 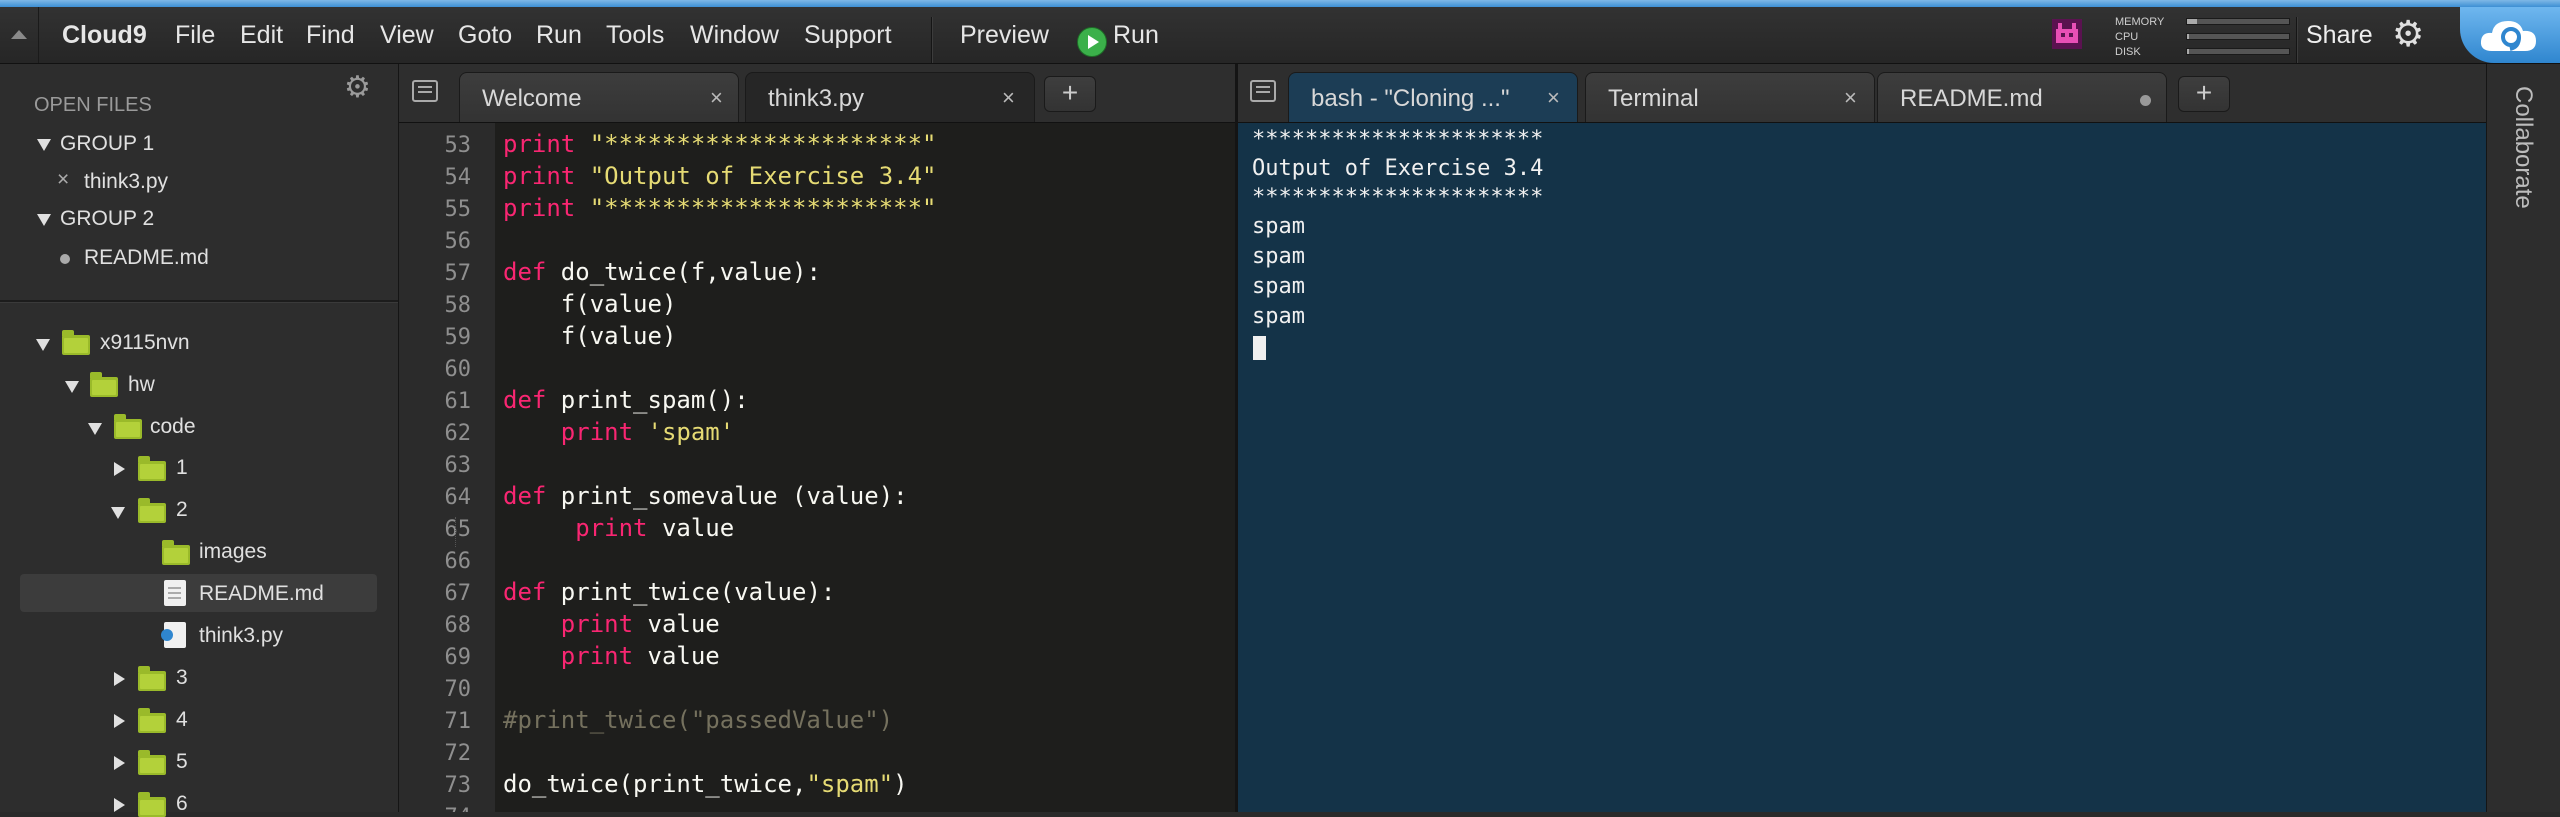 I want to click on tree-item-hw: hw, so click(x=141, y=385).